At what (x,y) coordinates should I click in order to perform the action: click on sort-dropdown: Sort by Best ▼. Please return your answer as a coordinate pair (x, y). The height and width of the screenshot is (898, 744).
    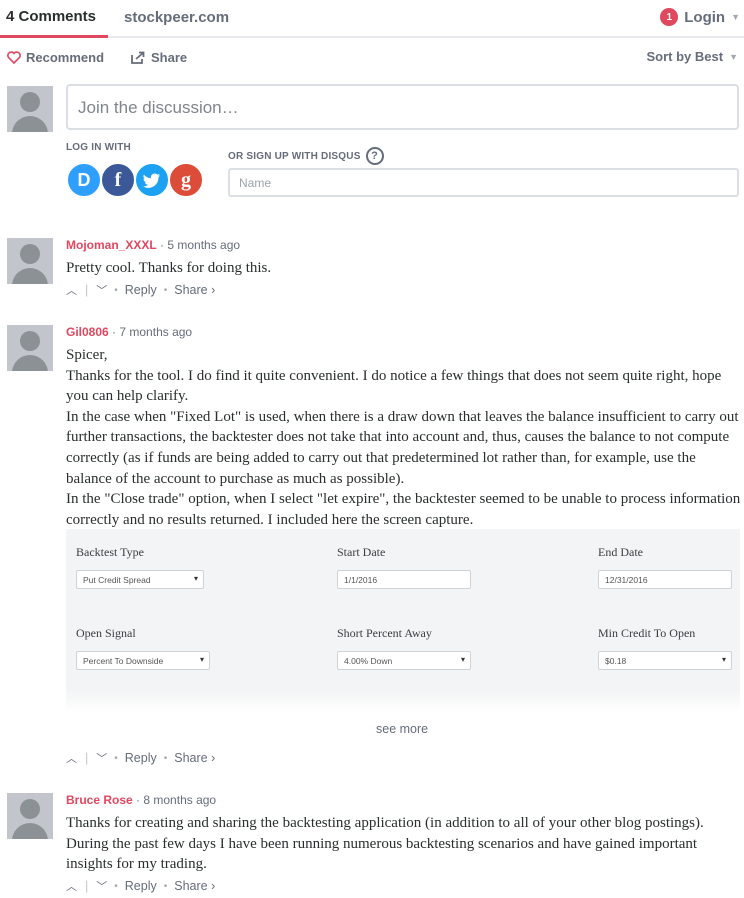
    Looking at the image, I should click on (693, 56).